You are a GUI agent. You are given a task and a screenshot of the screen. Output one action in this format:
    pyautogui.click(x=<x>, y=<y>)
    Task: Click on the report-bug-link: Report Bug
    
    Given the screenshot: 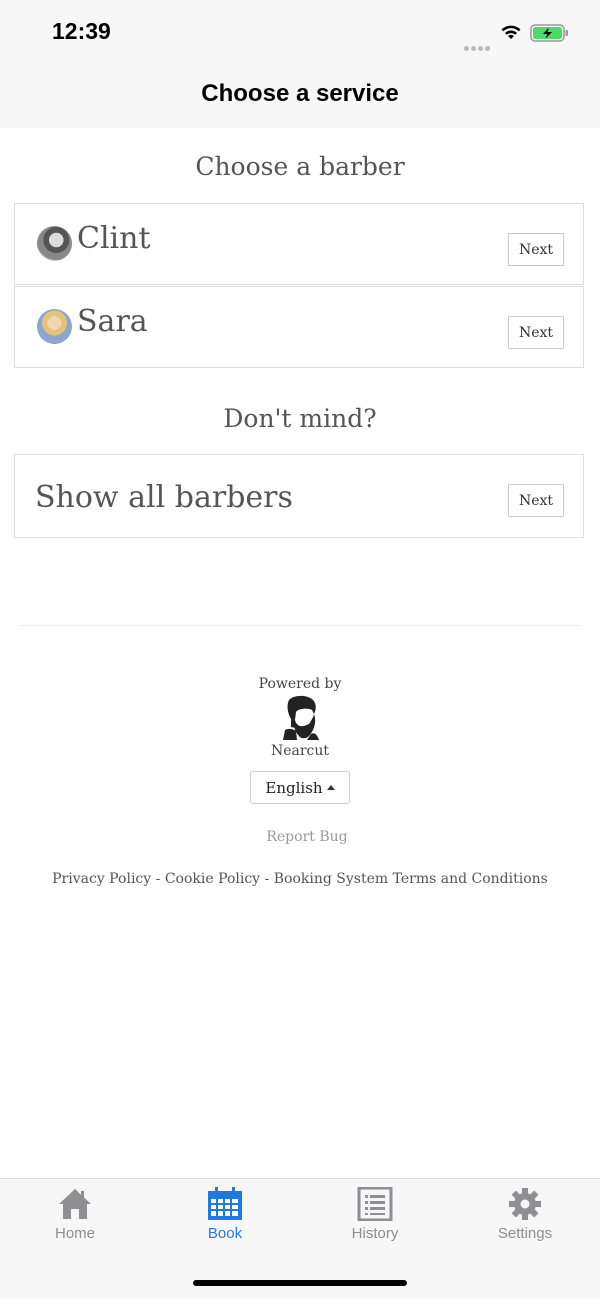 What is the action you would take?
    pyautogui.click(x=300, y=837)
    